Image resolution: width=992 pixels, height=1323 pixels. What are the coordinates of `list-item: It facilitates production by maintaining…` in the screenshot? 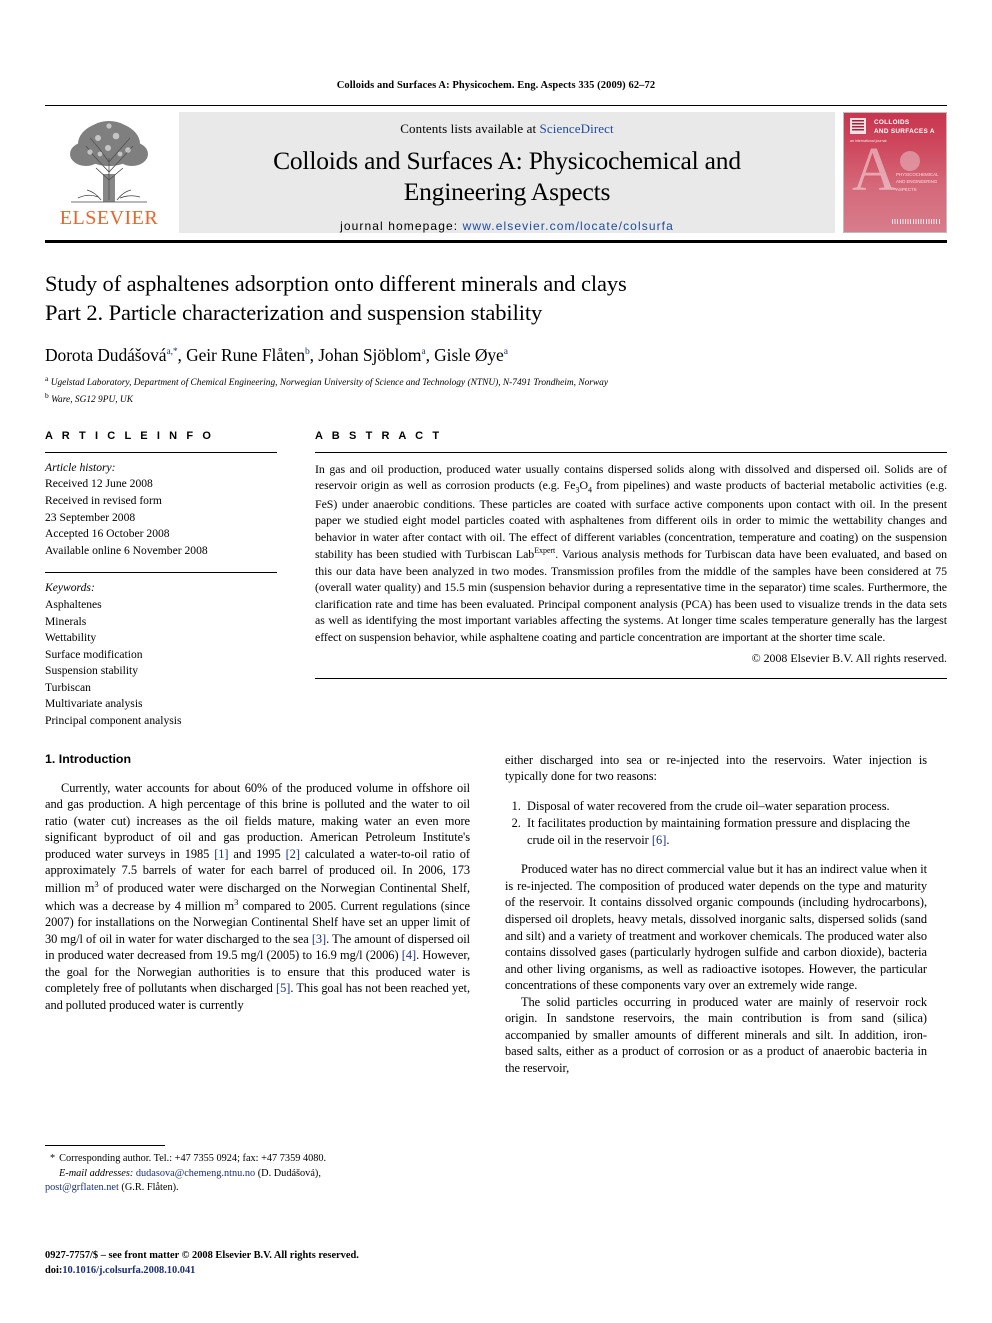 It's located at (725, 831).